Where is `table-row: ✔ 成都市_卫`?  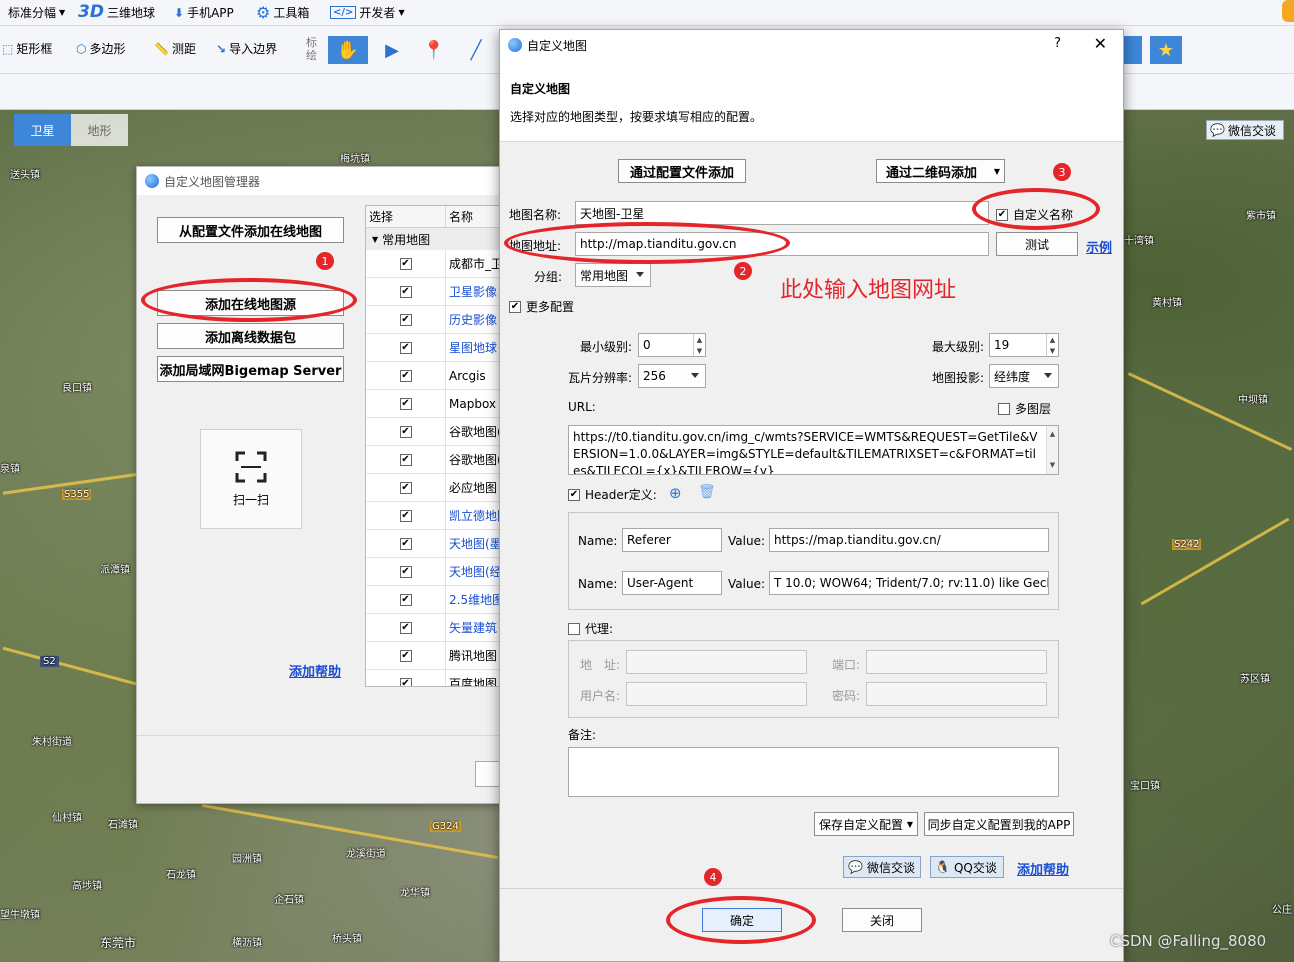
table-row: ✔ 成都市_卫 is located at coordinates (434, 264).